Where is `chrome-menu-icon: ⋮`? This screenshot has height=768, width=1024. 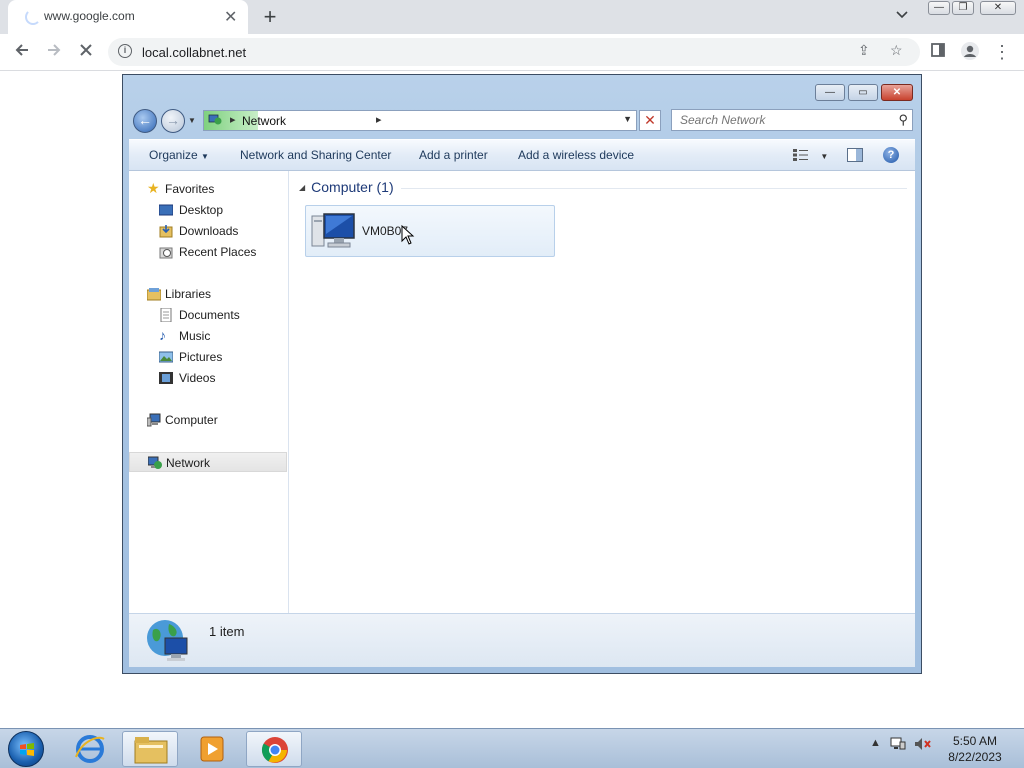
chrome-menu-icon: ⋮ is located at coordinates (1002, 52).